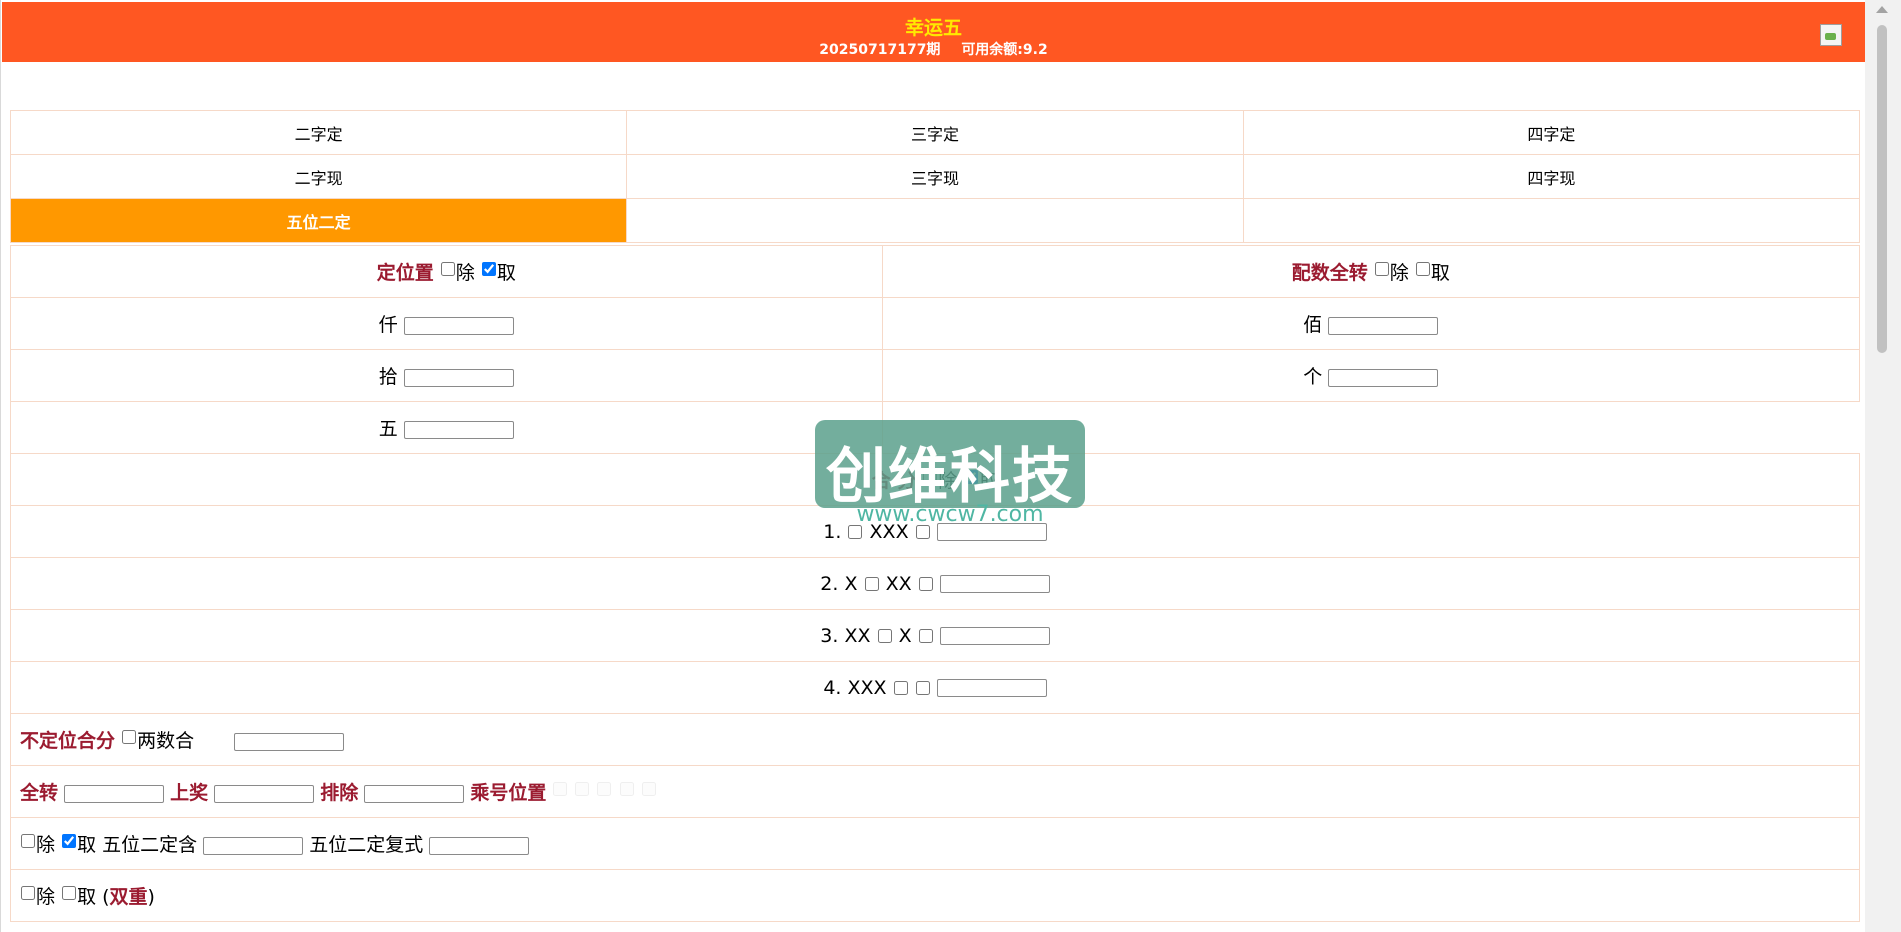 The image size is (1901, 932). I want to click on pair-exclude-label: 除, so click(1399, 273).